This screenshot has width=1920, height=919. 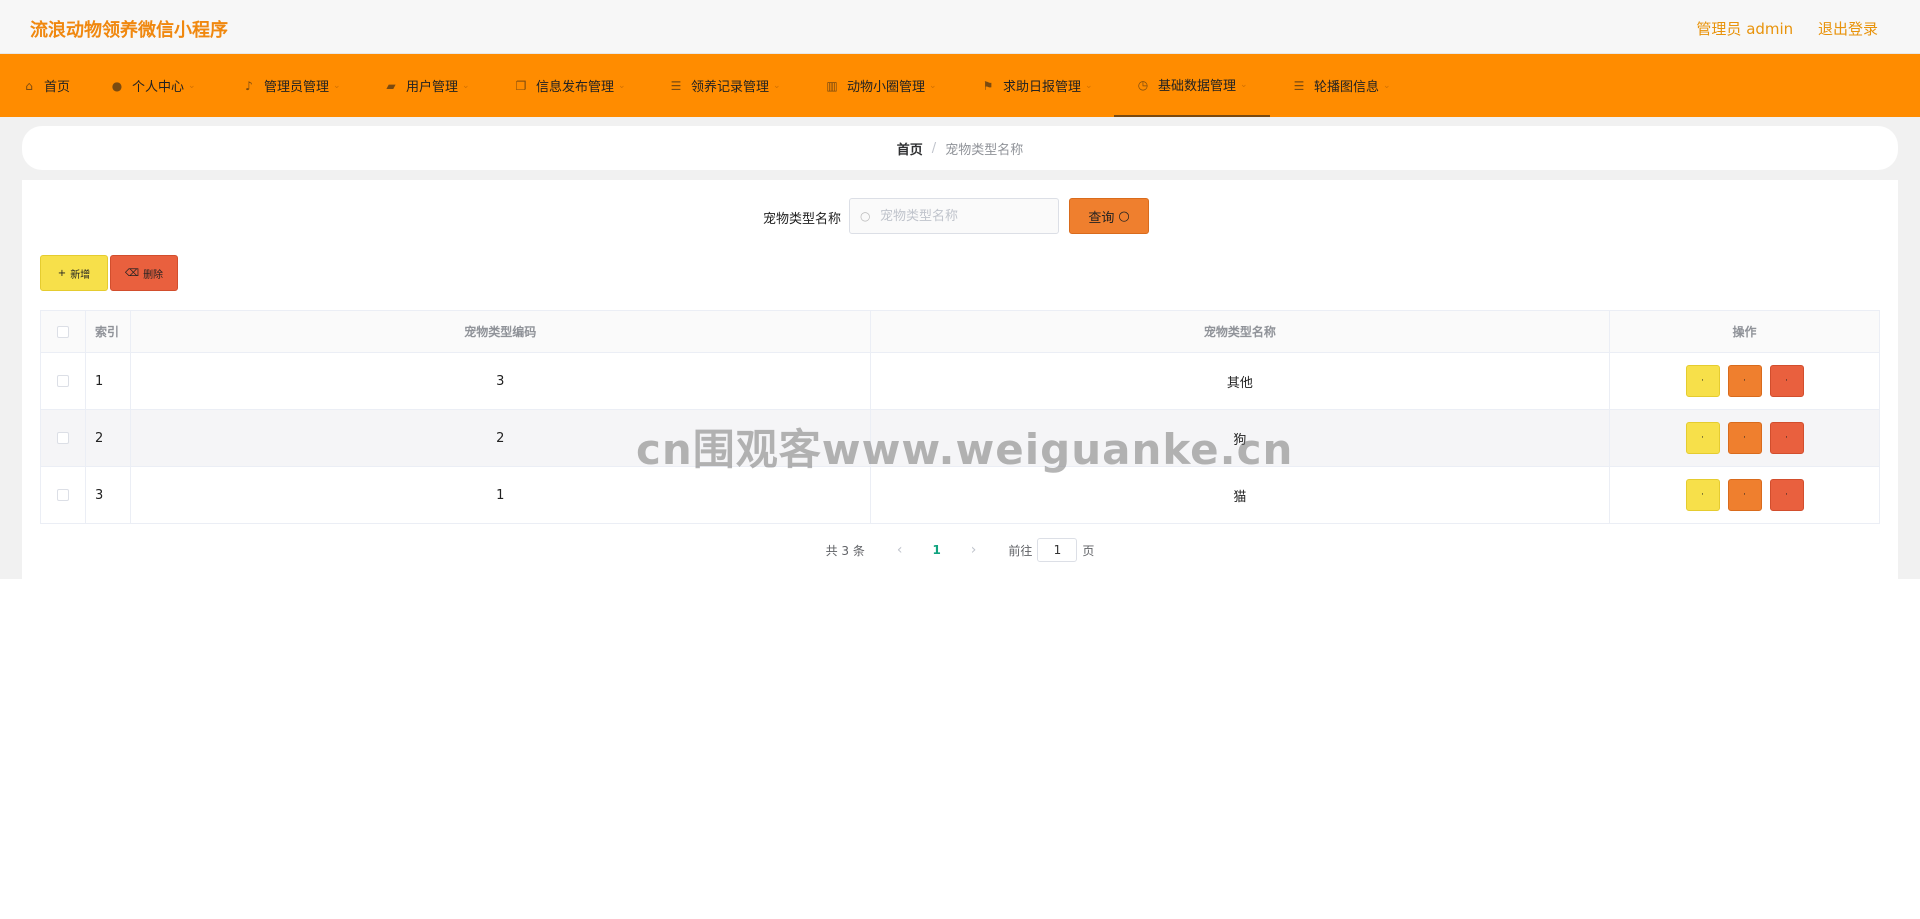 I want to click on top-bar: 流浪动物领养微信小程序 管理员 admin 退出登录, so click(x=960, y=27).